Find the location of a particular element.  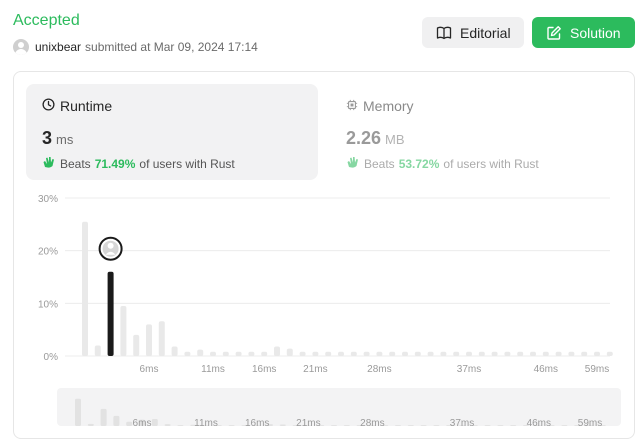

clock-icon is located at coordinates (48, 106).